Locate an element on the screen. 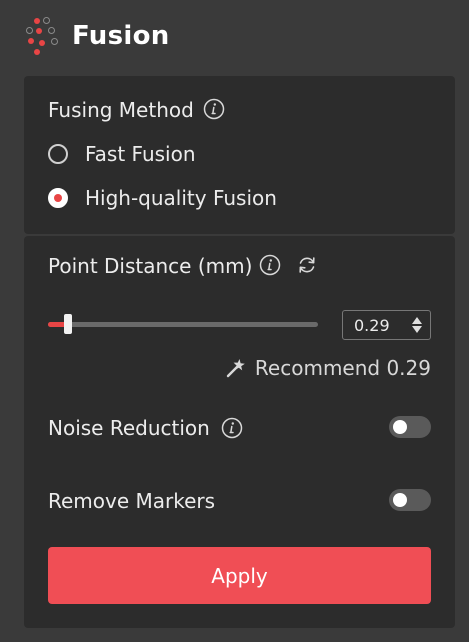  point-distance-label: Point Distance (mm) is located at coordinates (150, 266).